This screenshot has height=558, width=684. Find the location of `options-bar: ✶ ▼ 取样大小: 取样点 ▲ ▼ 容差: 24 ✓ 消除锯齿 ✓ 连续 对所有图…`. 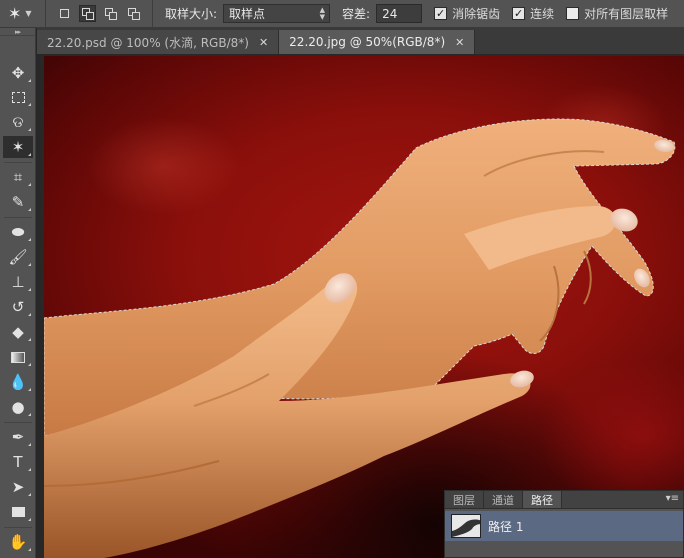

options-bar: ✶ ▼ 取样大小: 取样点 ▲ ▼ 容差: 24 ✓ 消除锯齿 ✓ 连续 对所有图… is located at coordinates (342, 14).